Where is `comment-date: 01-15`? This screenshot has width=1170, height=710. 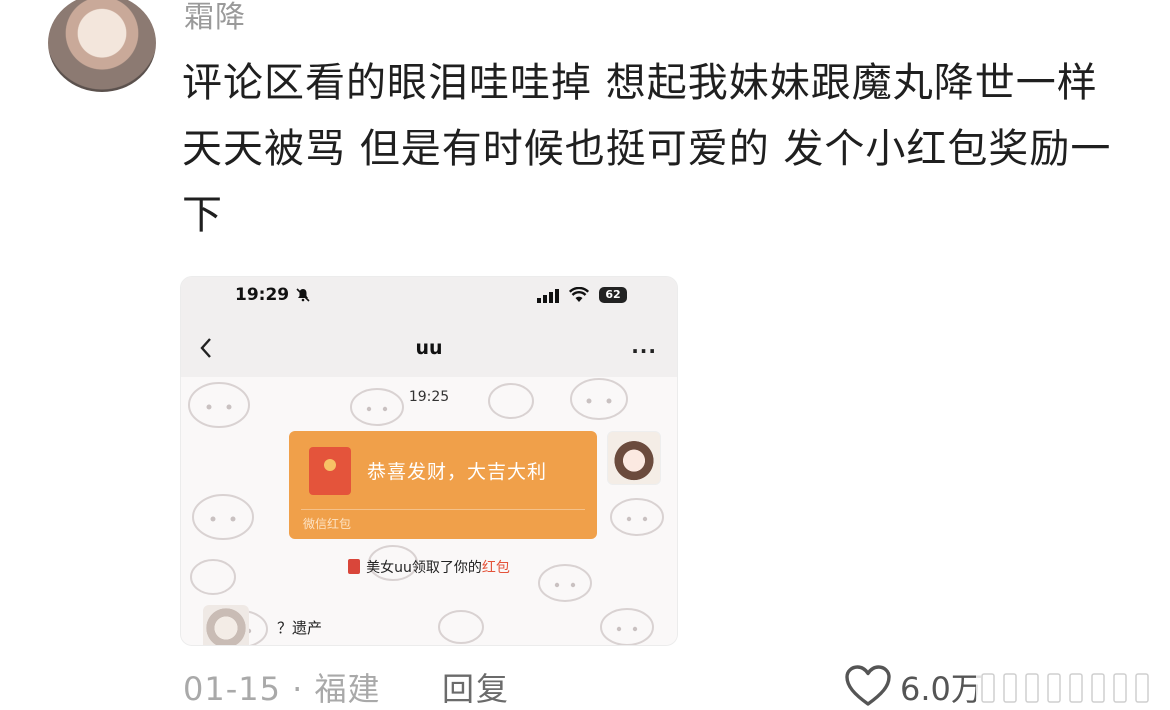
comment-date: 01-15 is located at coordinates (232, 689).